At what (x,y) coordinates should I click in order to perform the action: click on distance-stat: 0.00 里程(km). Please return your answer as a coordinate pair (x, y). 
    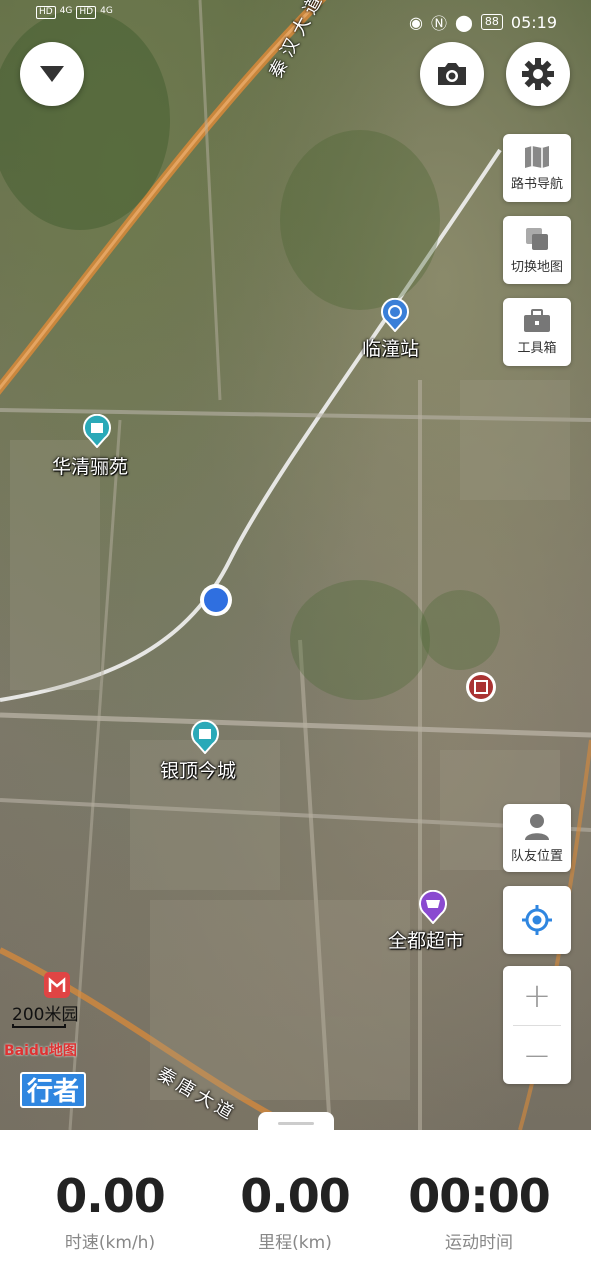
    Looking at the image, I should click on (295, 1210).